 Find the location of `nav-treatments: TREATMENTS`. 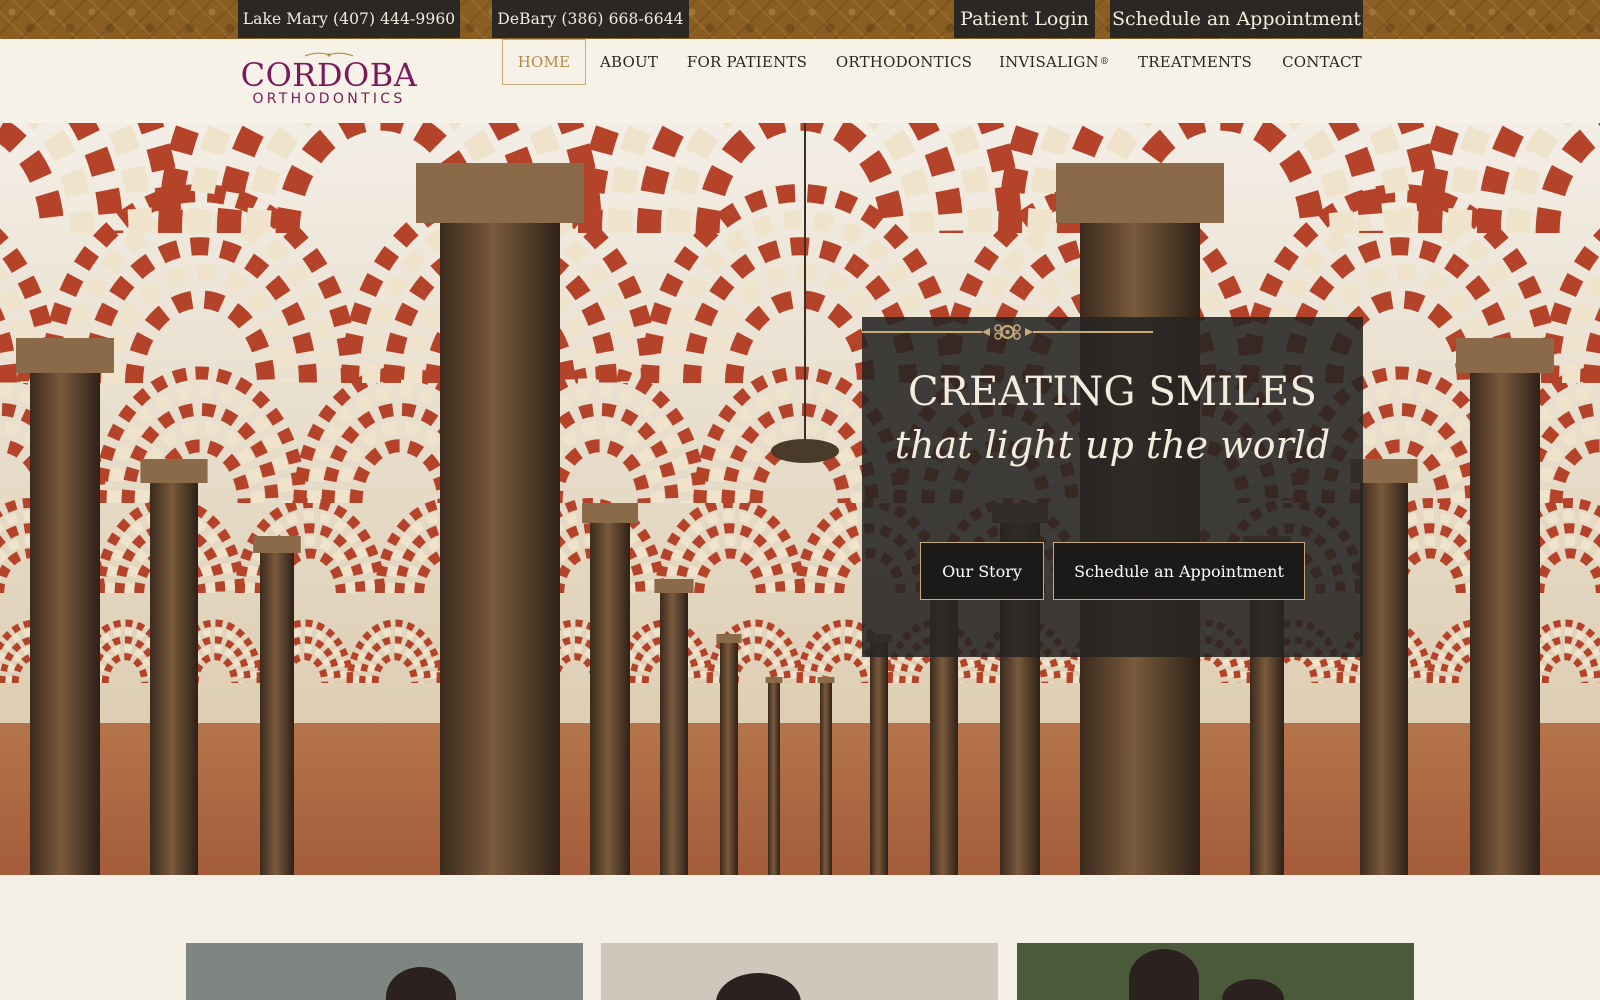

nav-treatments: TREATMENTS is located at coordinates (1195, 62).